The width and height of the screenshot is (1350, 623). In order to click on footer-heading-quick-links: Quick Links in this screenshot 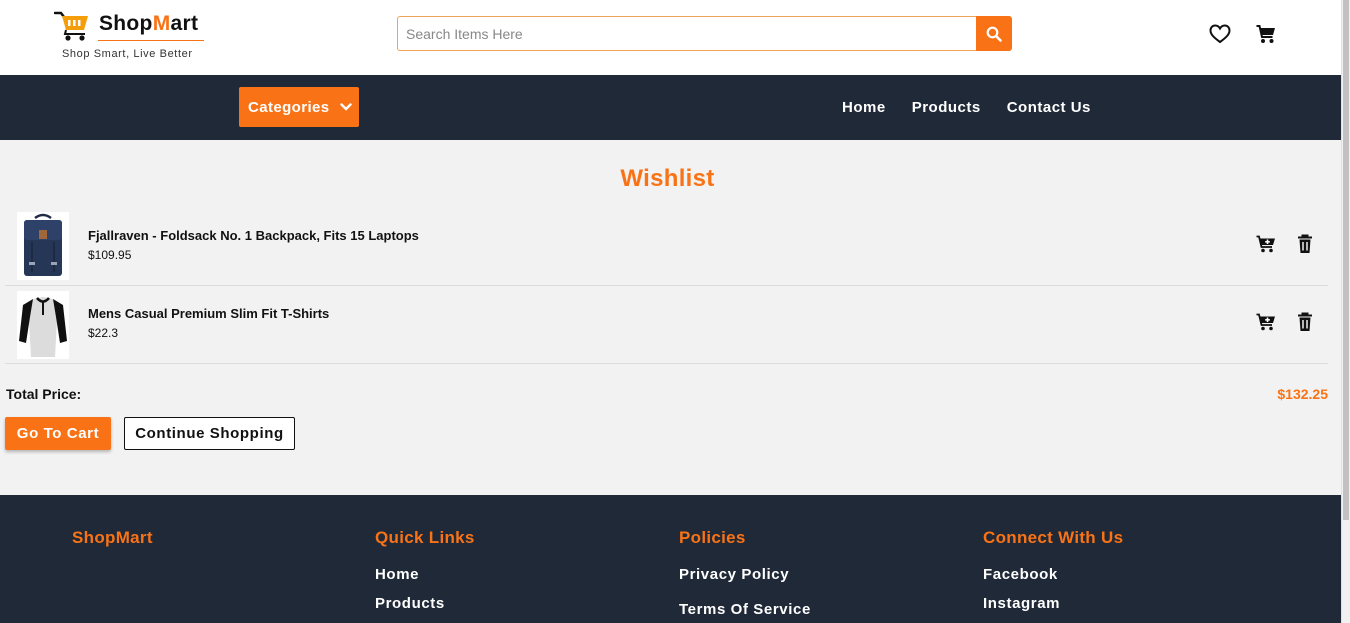, I will do `click(425, 537)`.